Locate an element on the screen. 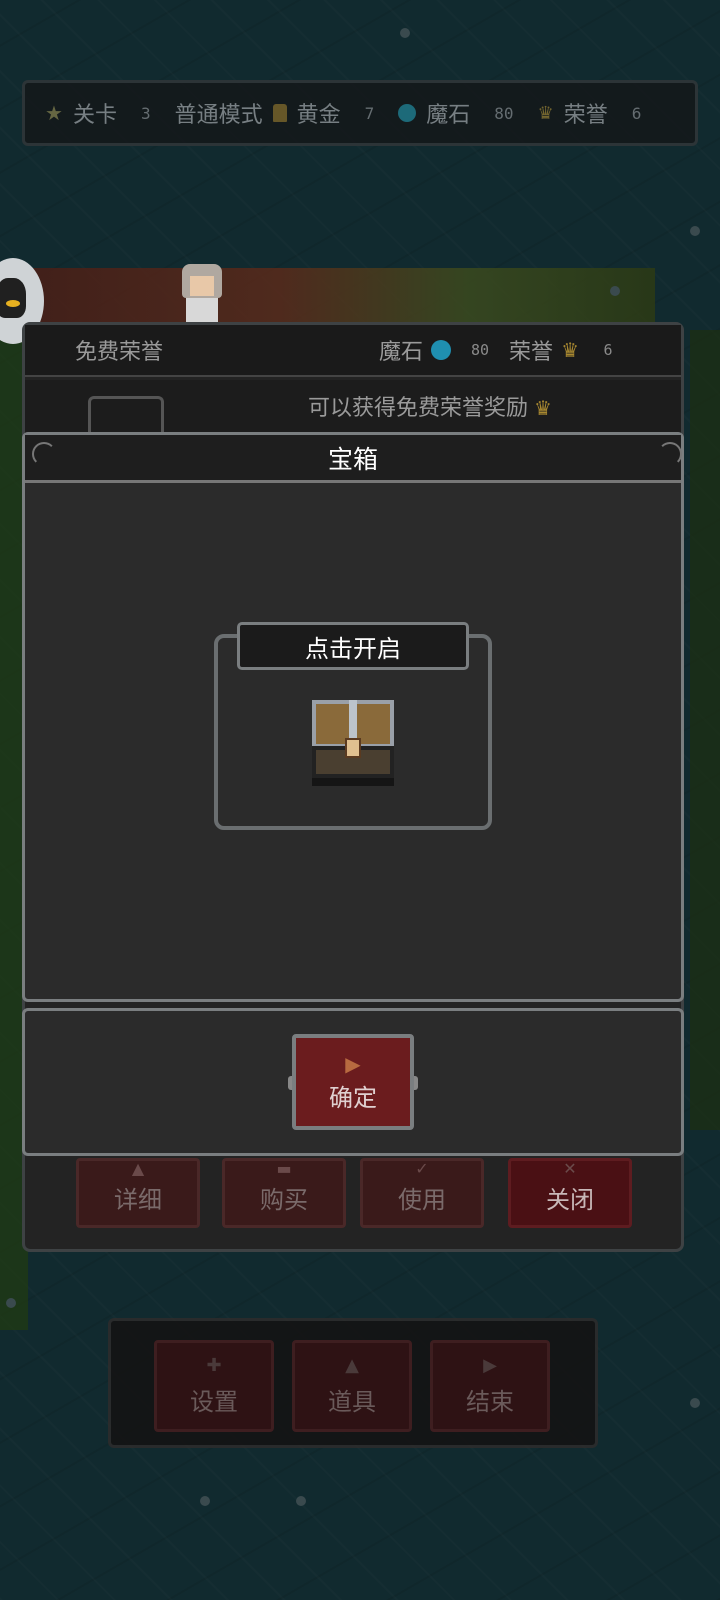 This screenshot has height=1600, width=720. free-reward-text: 可以获得免费荣誉奖励 is located at coordinates (418, 408).